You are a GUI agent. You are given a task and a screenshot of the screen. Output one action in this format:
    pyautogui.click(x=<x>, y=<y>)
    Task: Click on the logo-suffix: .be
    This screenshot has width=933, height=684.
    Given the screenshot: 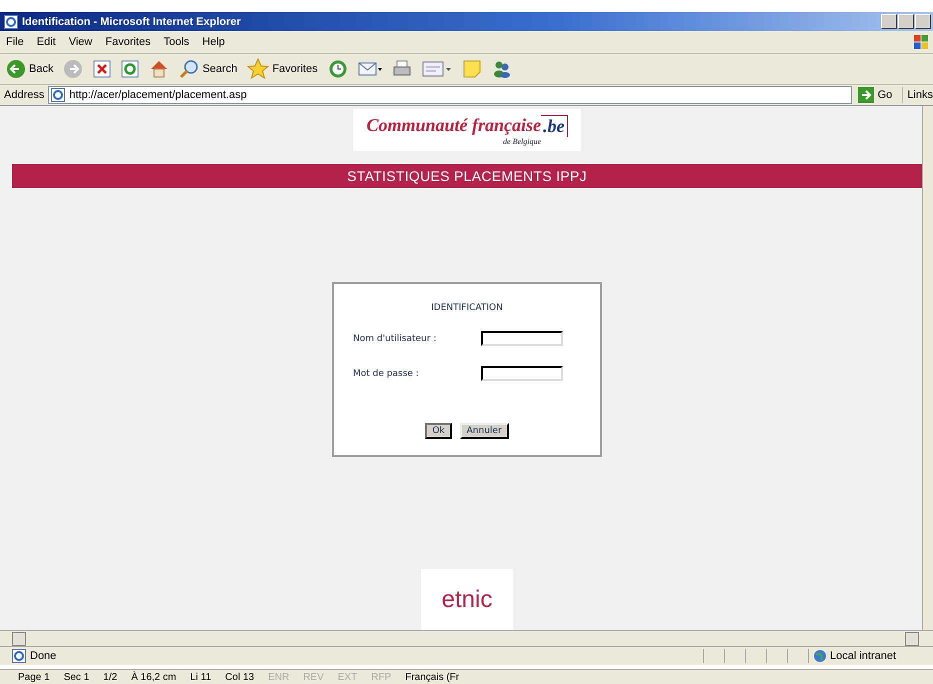 What is the action you would take?
    pyautogui.click(x=554, y=125)
    